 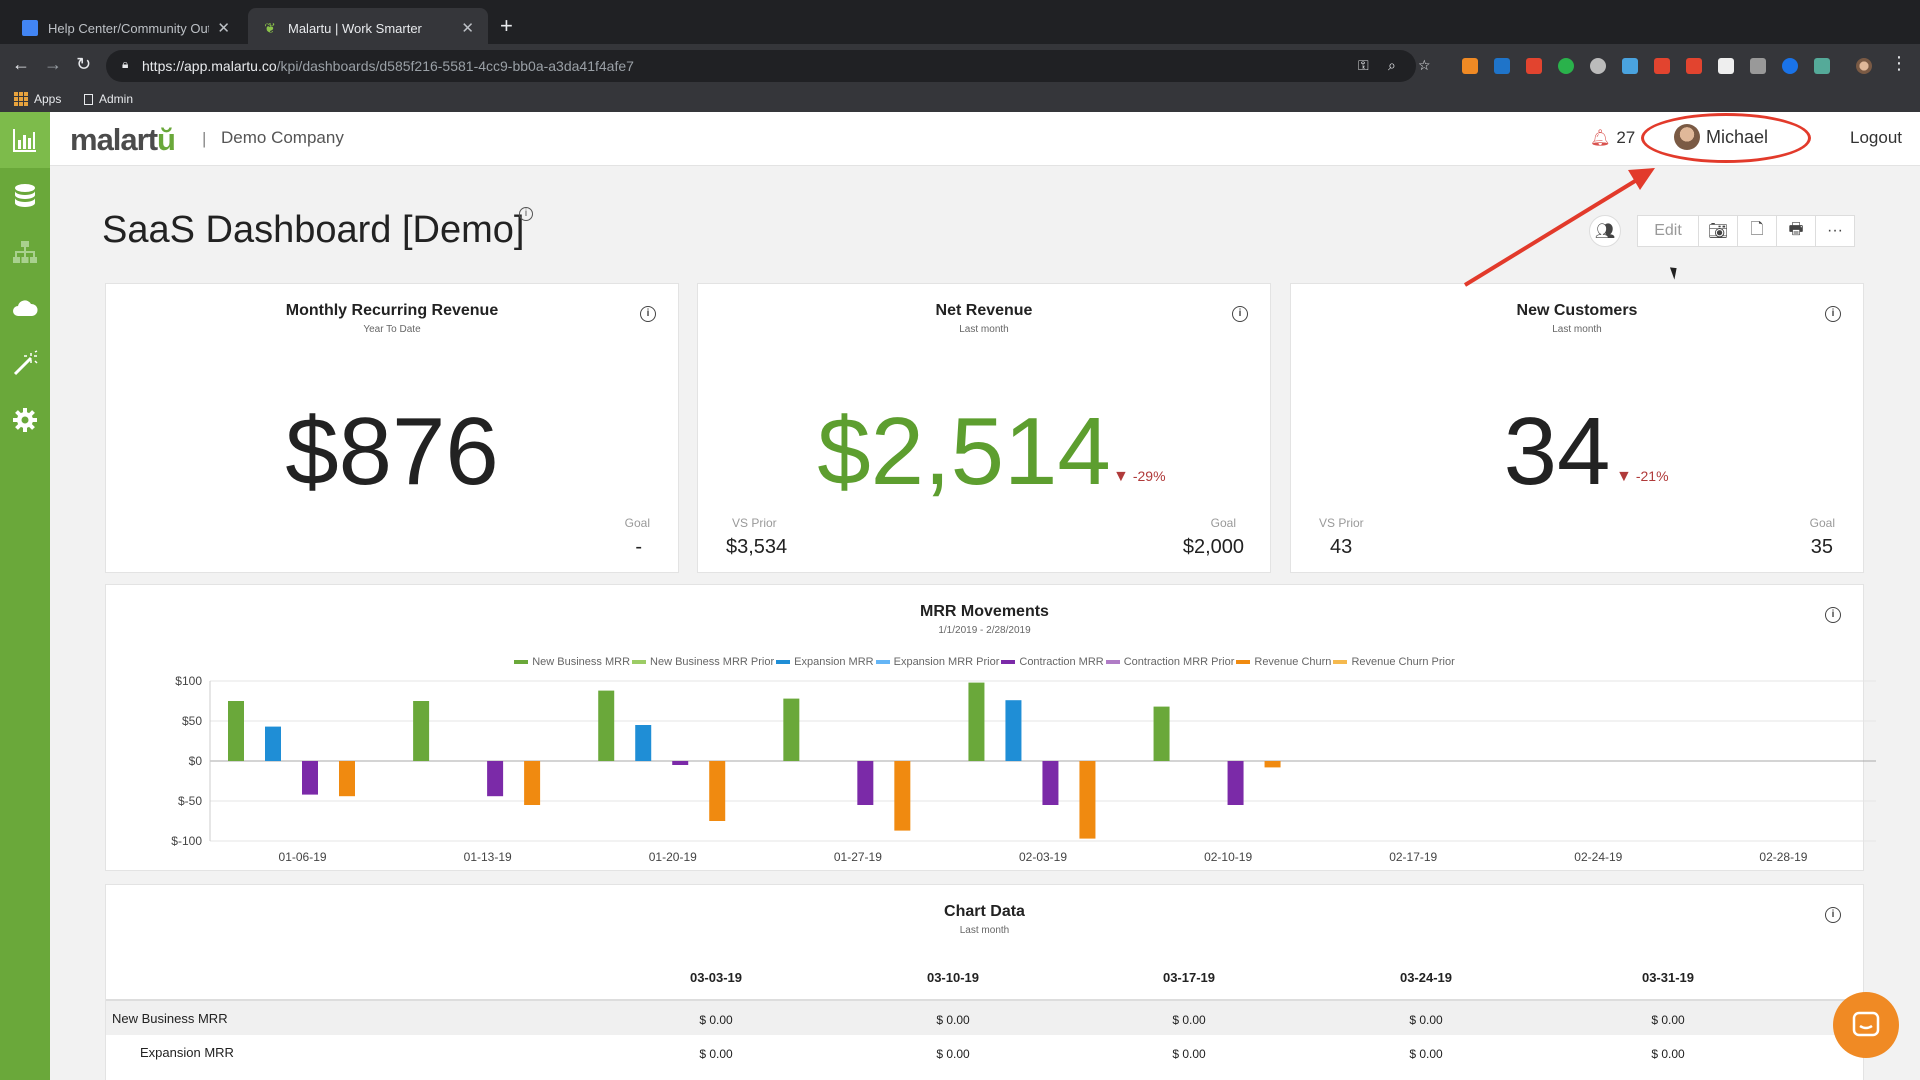 What do you see at coordinates (1796, 231) in the screenshot?
I see `print-button: 🖶` at bounding box center [1796, 231].